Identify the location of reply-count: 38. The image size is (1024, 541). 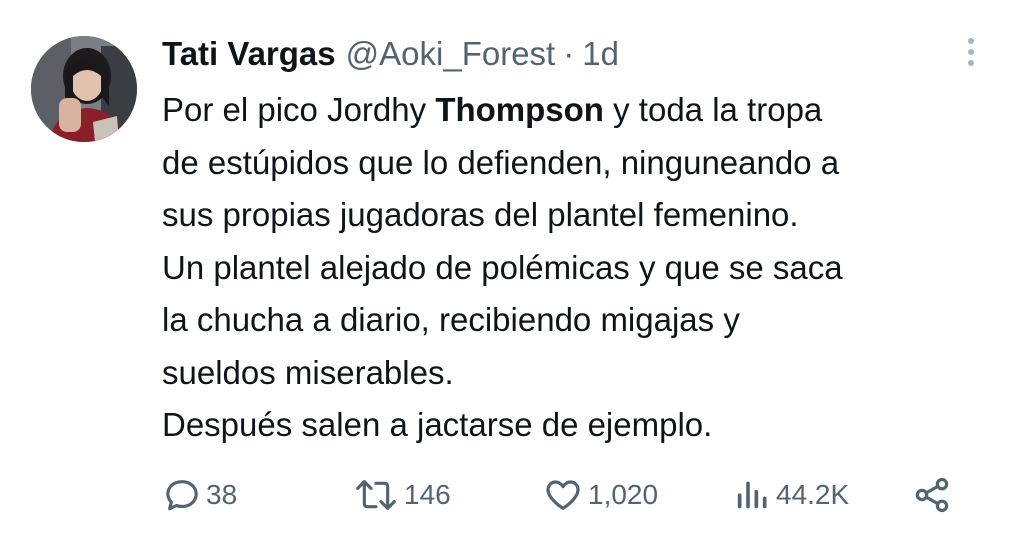
(222, 494).